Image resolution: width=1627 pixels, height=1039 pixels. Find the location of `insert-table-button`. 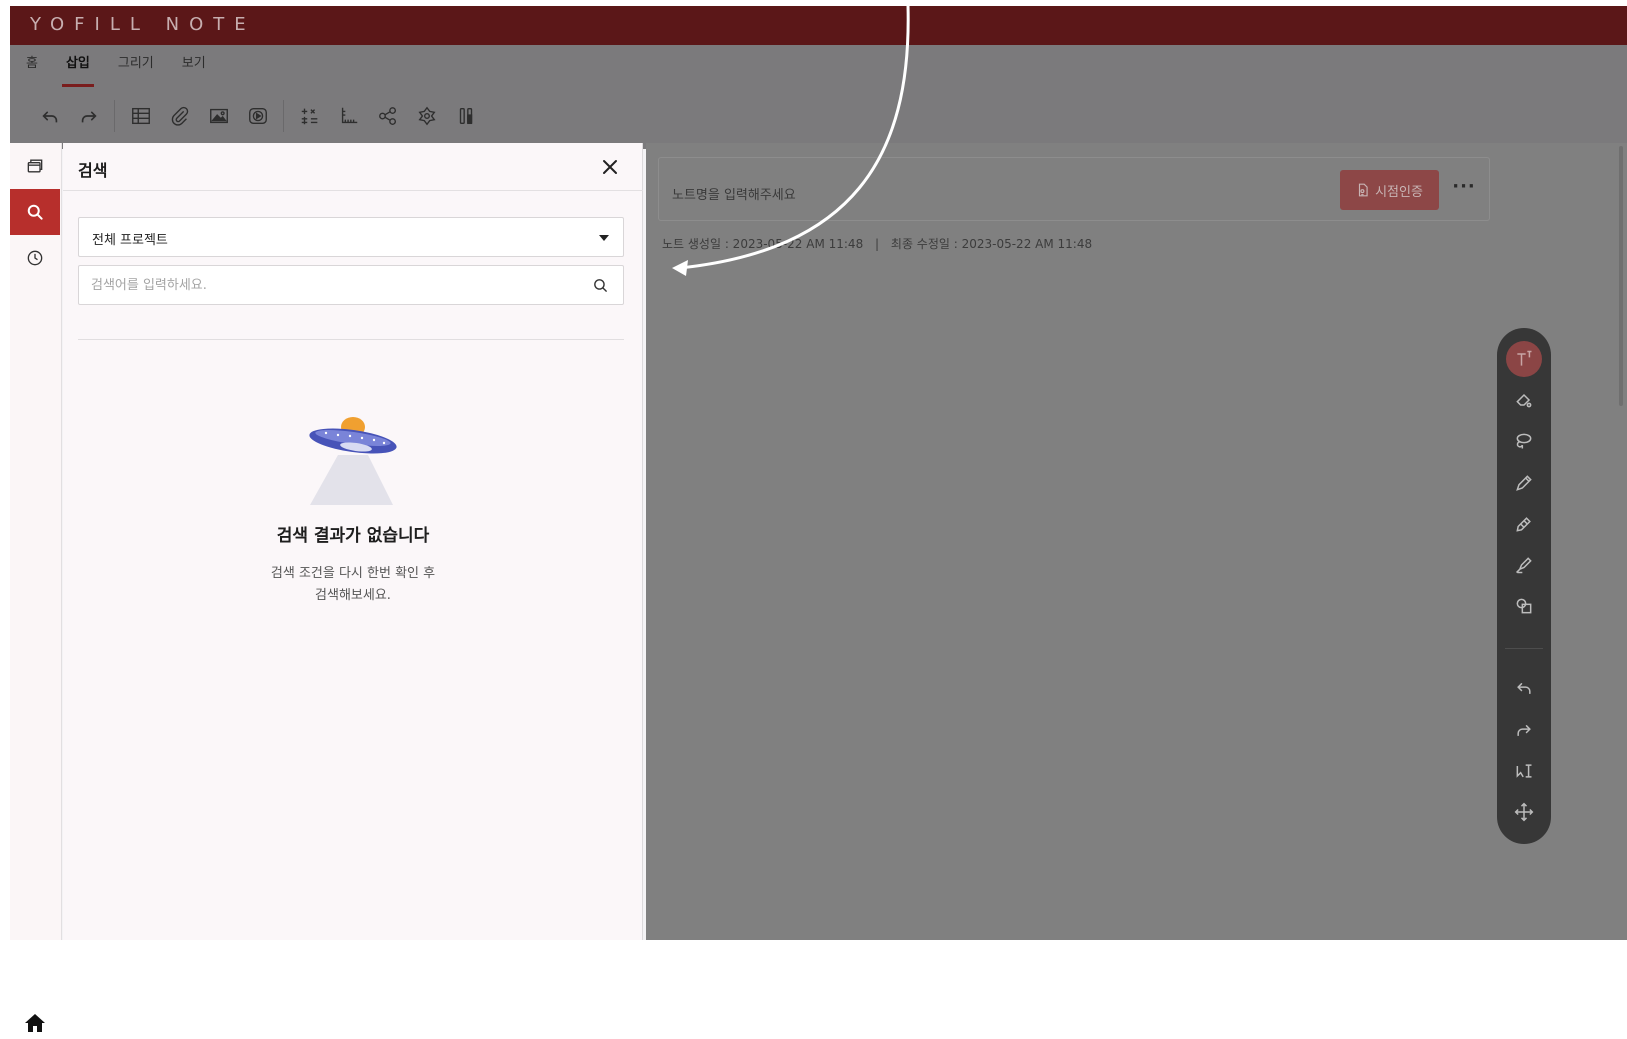

insert-table-button is located at coordinates (140, 116).